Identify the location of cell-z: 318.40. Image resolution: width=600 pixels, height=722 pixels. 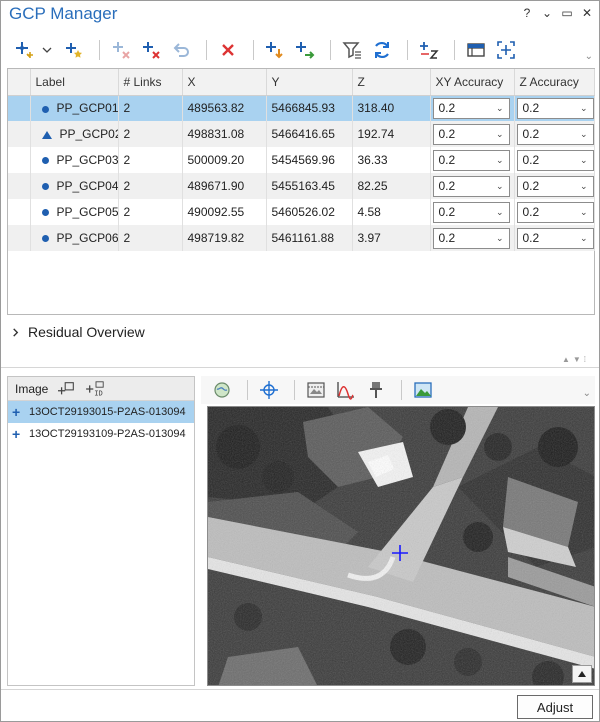
(391, 108).